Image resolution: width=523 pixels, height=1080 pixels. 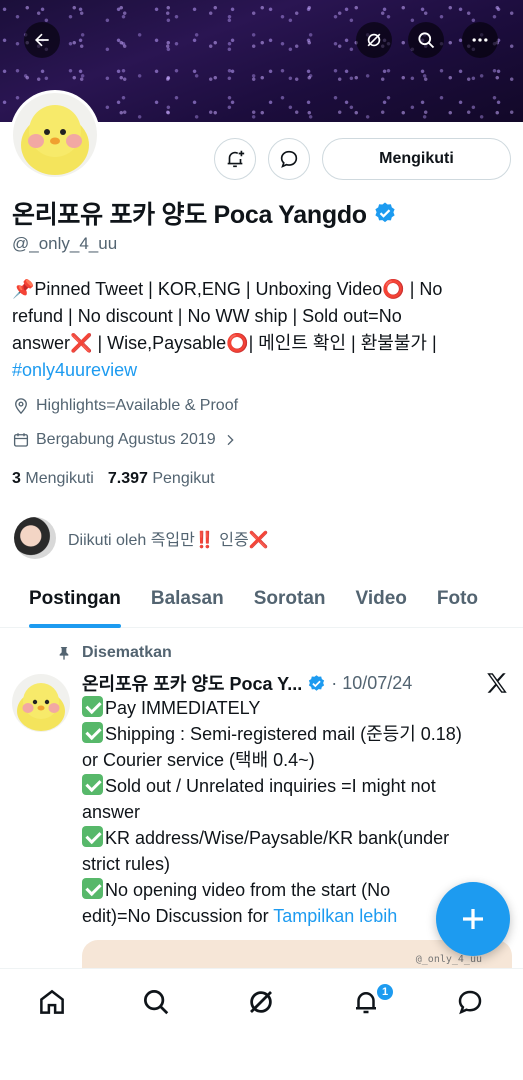 What do you see at coordinates (168, 540) in the screenshot?
I see `followed-by-text: Diikuti oleh 즉입만‼️ 인증❌` at bounding box center [168, 540].